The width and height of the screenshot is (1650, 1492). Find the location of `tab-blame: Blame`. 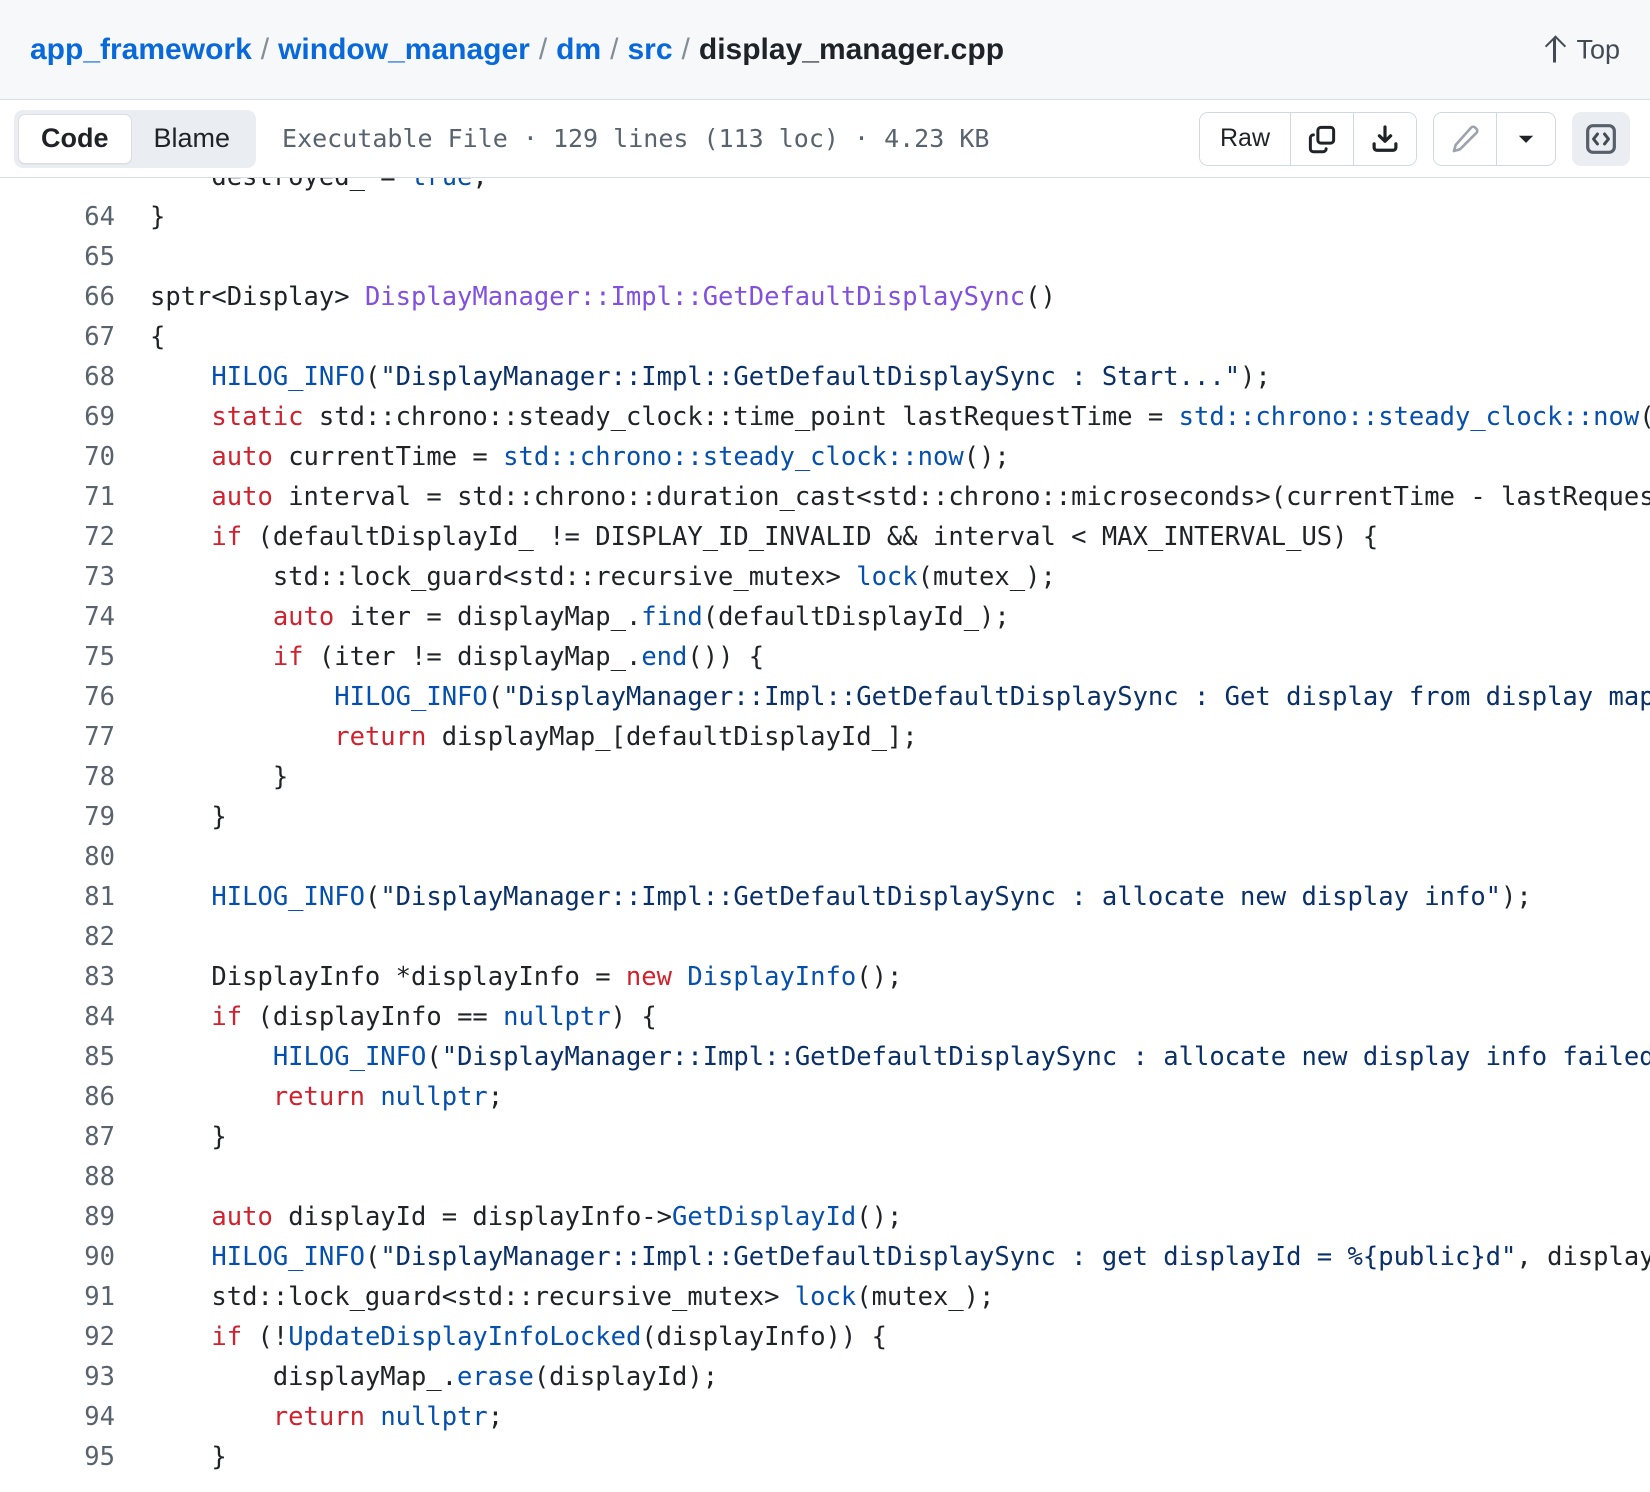

tab-blame: Blame is located at coordinates (192, 139).